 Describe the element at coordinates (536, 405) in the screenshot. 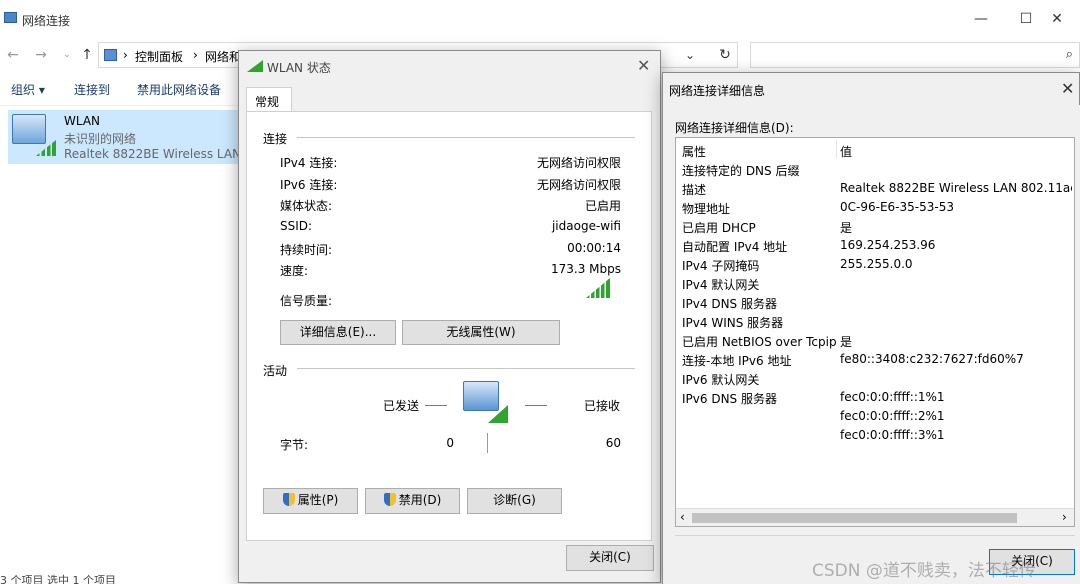

I see `received-line` at that location.